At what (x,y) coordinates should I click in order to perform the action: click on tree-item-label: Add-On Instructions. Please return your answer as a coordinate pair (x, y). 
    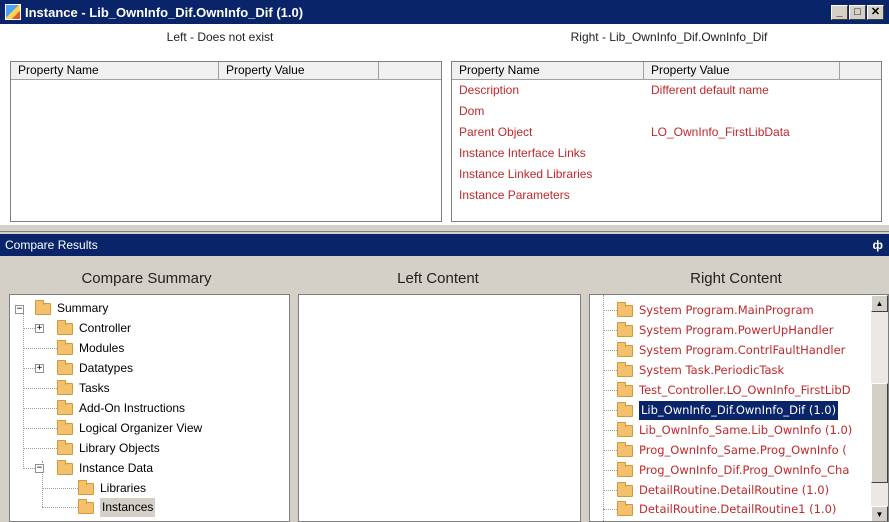
    Looking at the image, I should click on (132, 408).